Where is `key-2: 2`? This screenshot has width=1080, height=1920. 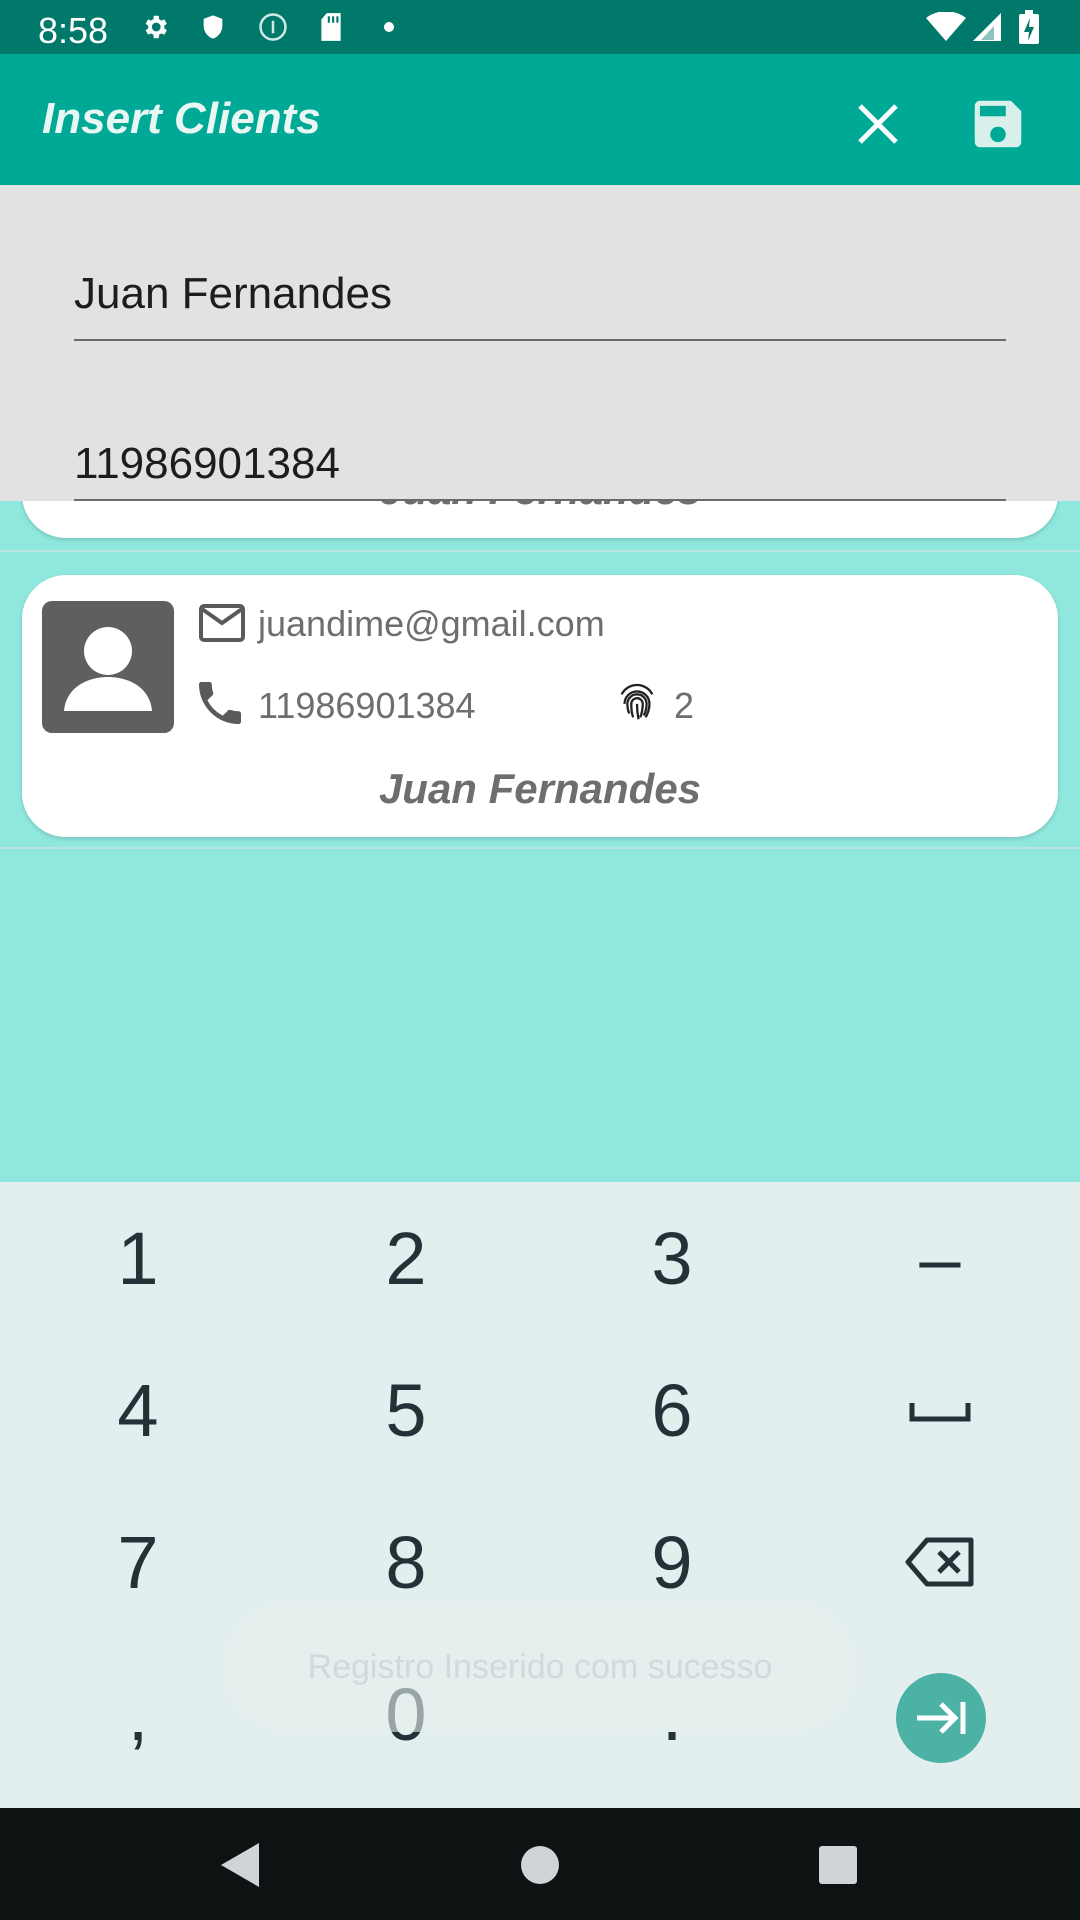 key-2: 2 is located at coordinates (406, 1258).